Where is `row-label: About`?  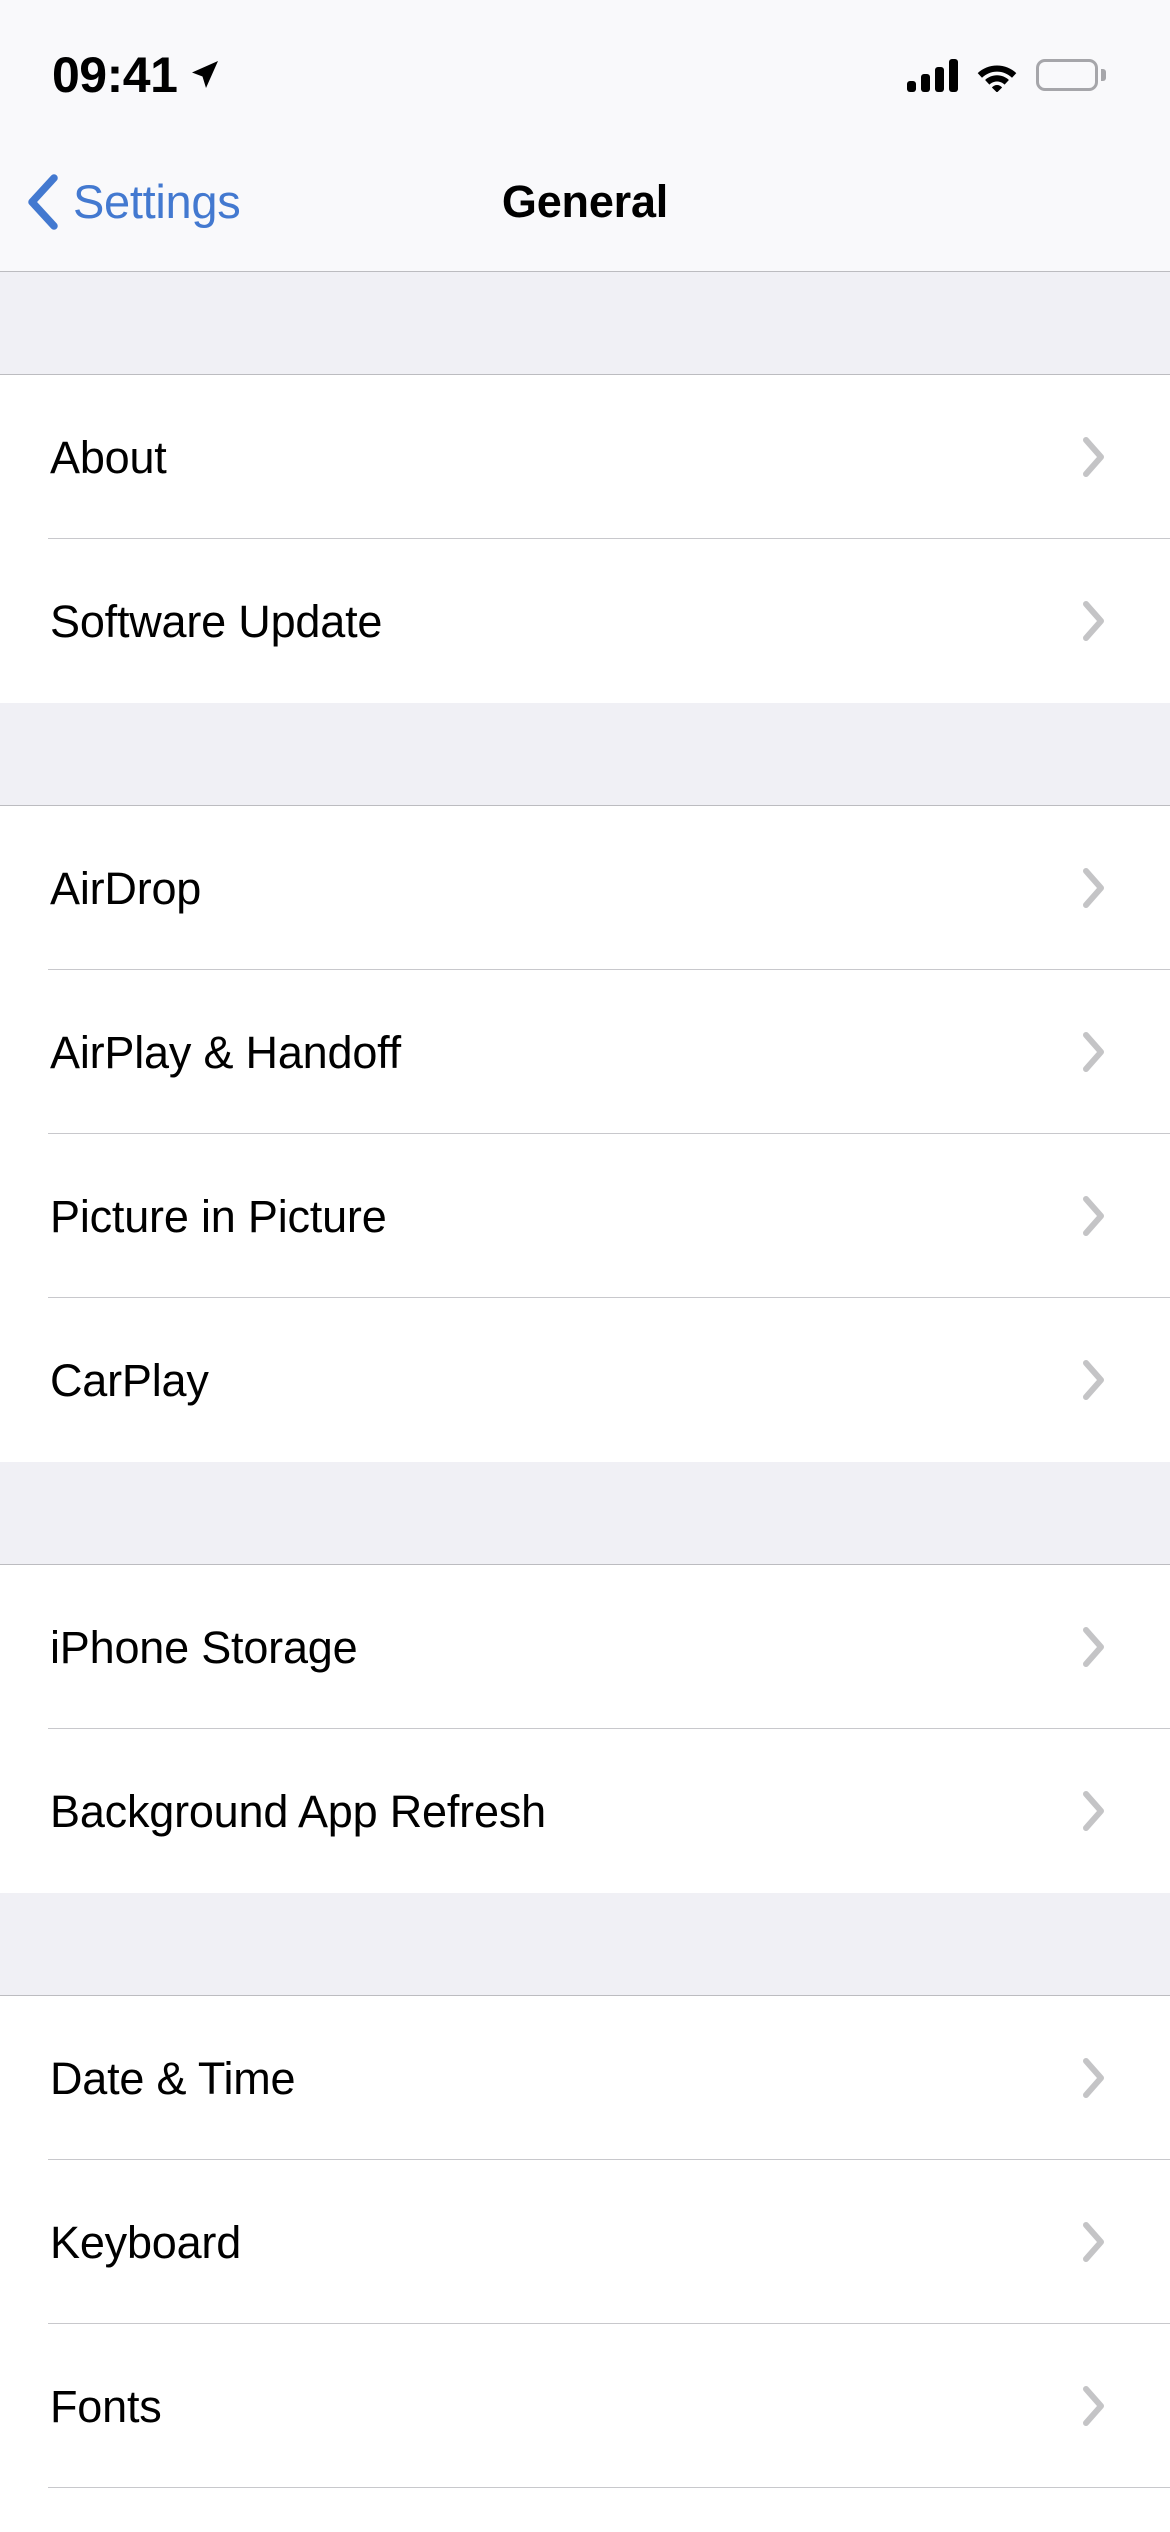 row-label: About is located at coordinates (108, 457).